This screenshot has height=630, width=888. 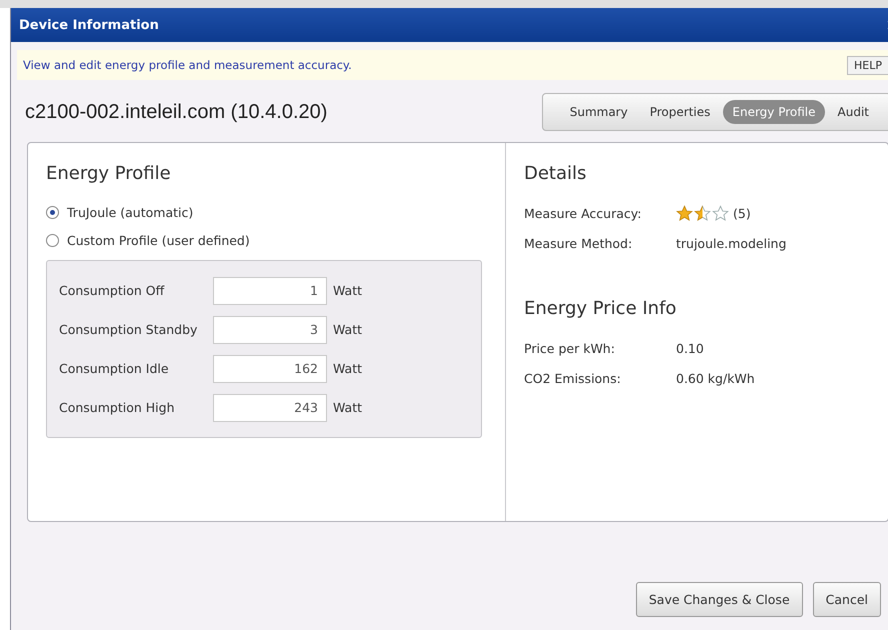 I want to click on field-value: 0.60 kg/kWh, so click(x=715, y=378).